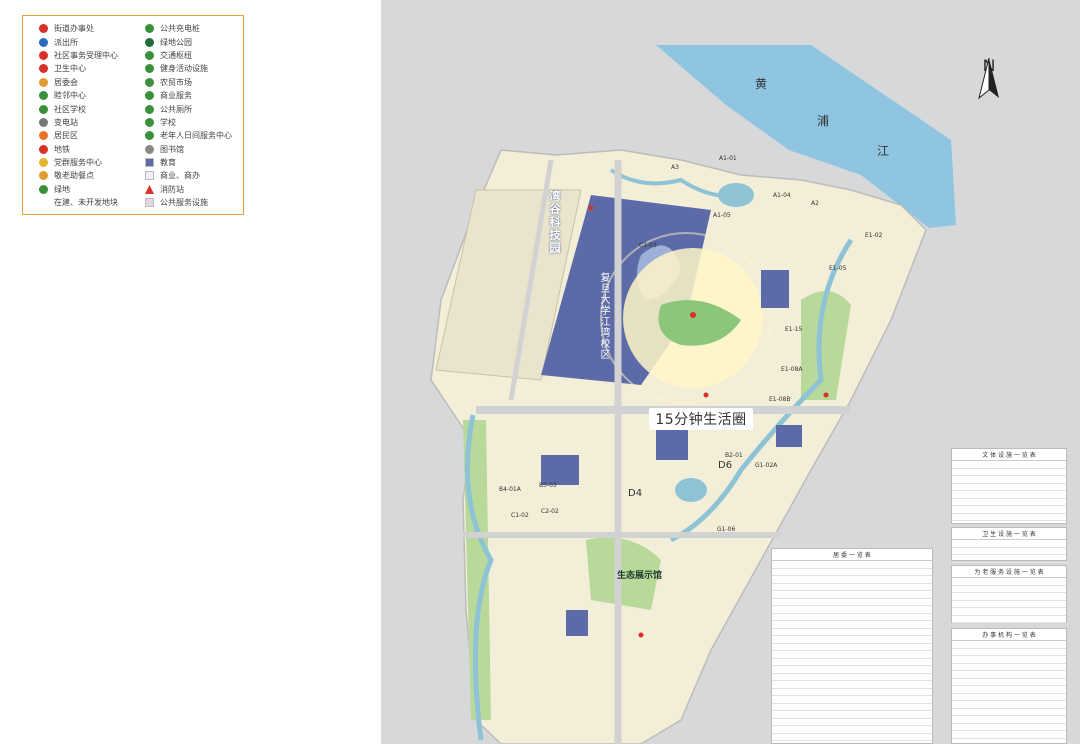  Describe the element at coordinates (782, 195) in the screenshot. I see `block-label: A1-04` at that location.